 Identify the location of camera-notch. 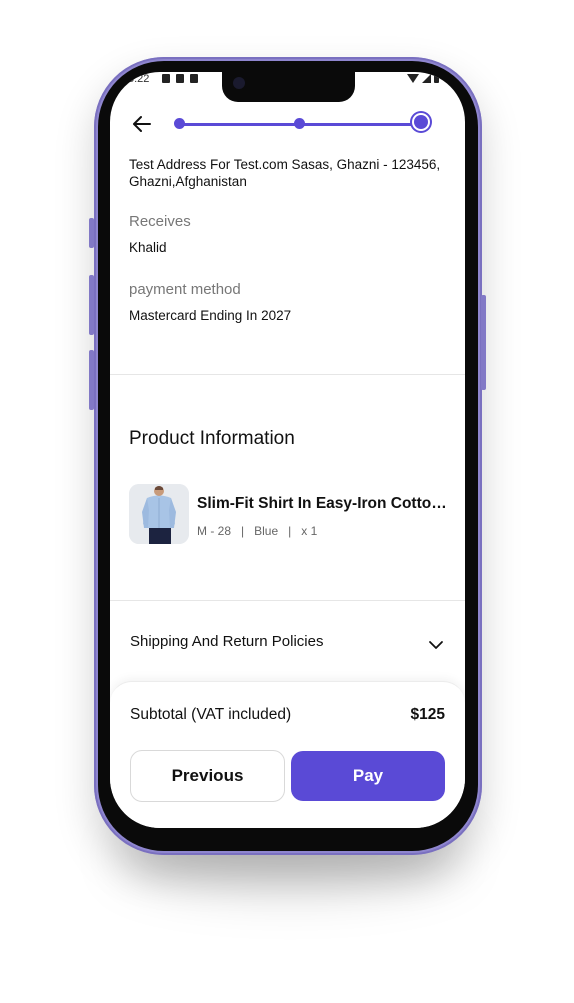
(288, 87).